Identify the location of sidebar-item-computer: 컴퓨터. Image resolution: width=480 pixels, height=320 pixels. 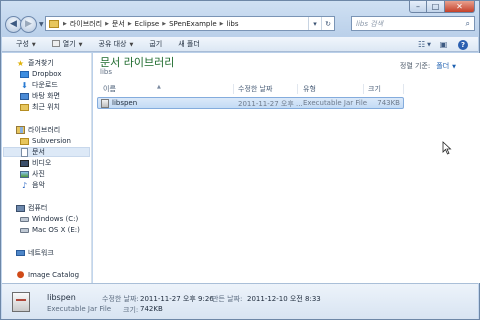
(31, 208).